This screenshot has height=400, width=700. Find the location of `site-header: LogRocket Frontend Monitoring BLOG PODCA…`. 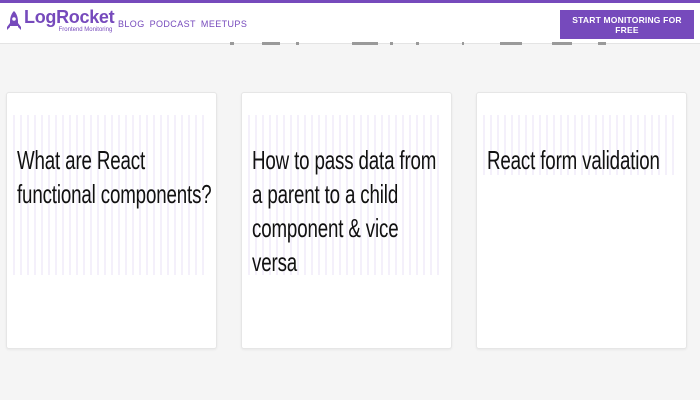

site-header: LogRocket Frontend Monitoring BLOG PODCA… is located at coordinates (350, 23).